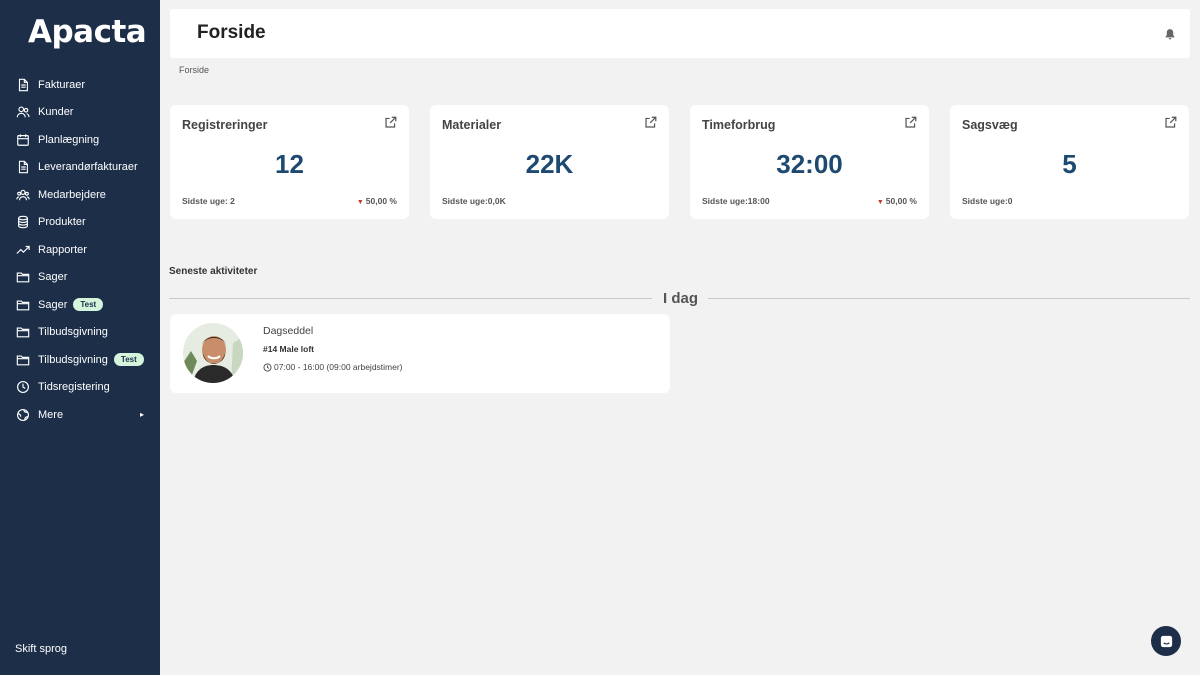 This screenshot has height=675, width=1200. I want to click on divider-right, so click(949, 298).